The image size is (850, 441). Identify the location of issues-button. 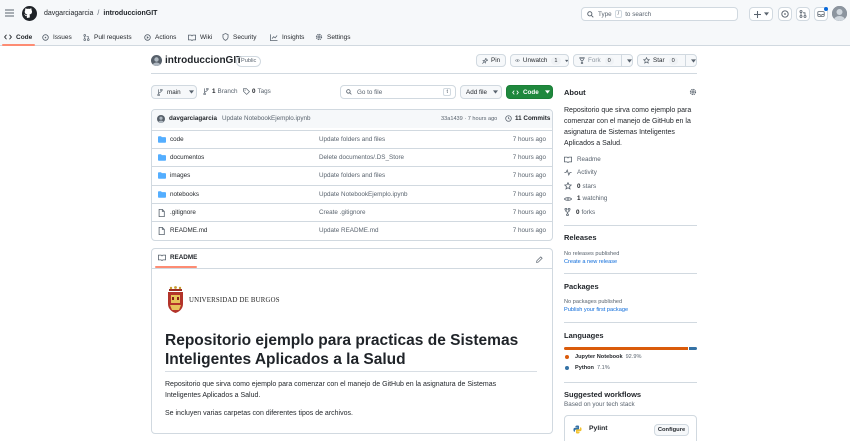
(785, 14).